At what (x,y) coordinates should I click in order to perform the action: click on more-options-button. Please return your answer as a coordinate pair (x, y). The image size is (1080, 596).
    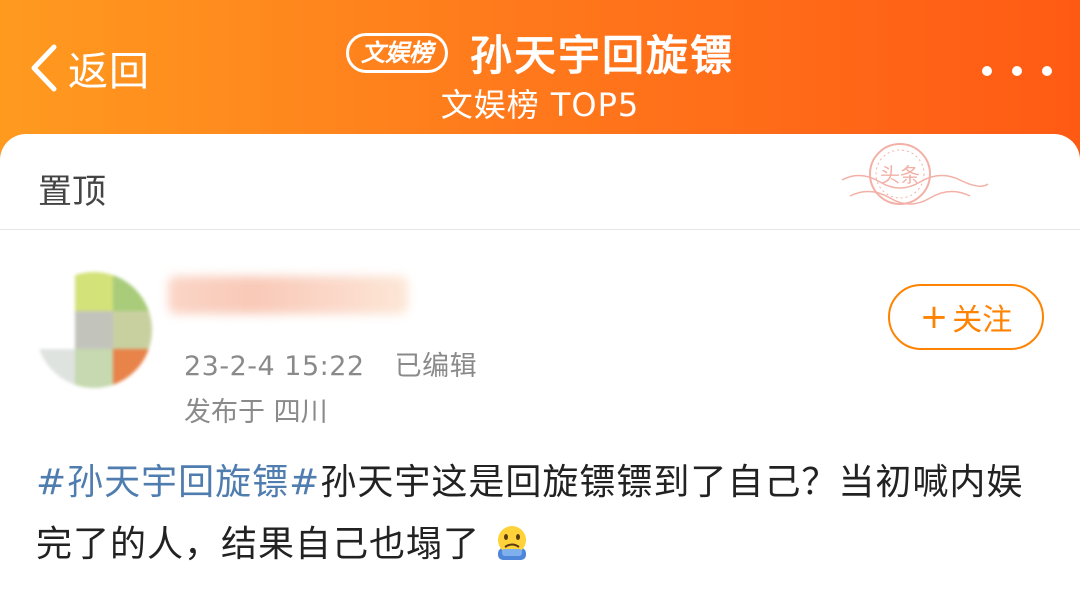
    Looking at the image, I should click on (1017, 71).